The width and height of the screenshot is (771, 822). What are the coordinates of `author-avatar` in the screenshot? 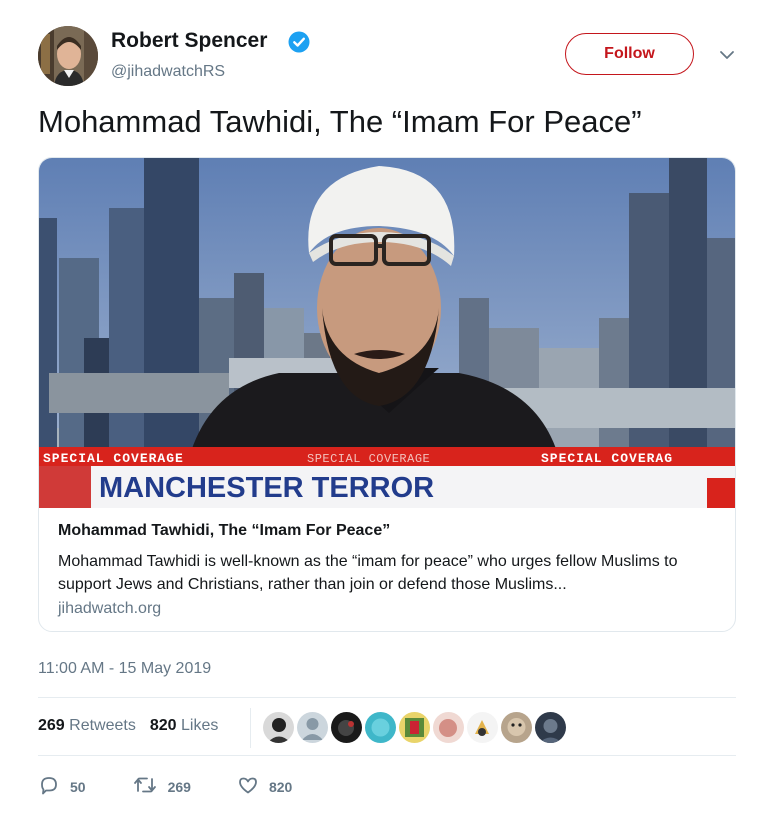 It's located at (68, 56).